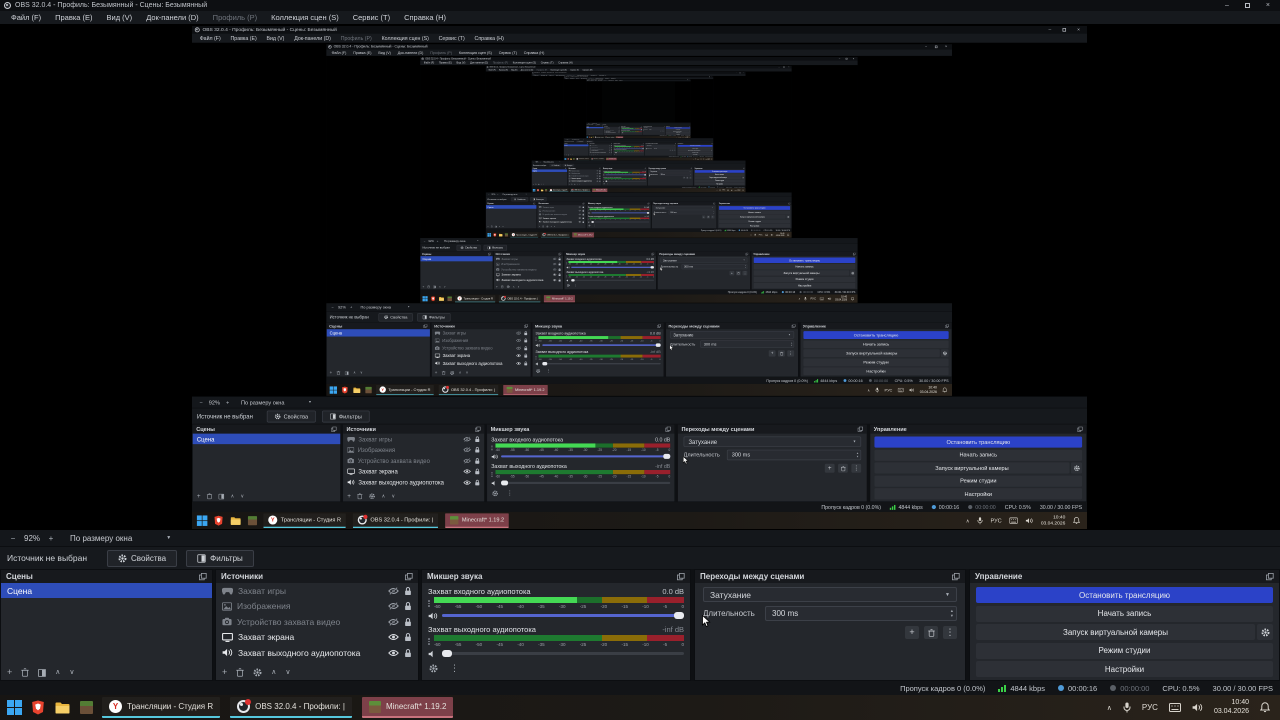 The image size is (1280, 720). I want to click on minimize-button: –, so click(1227, 5).